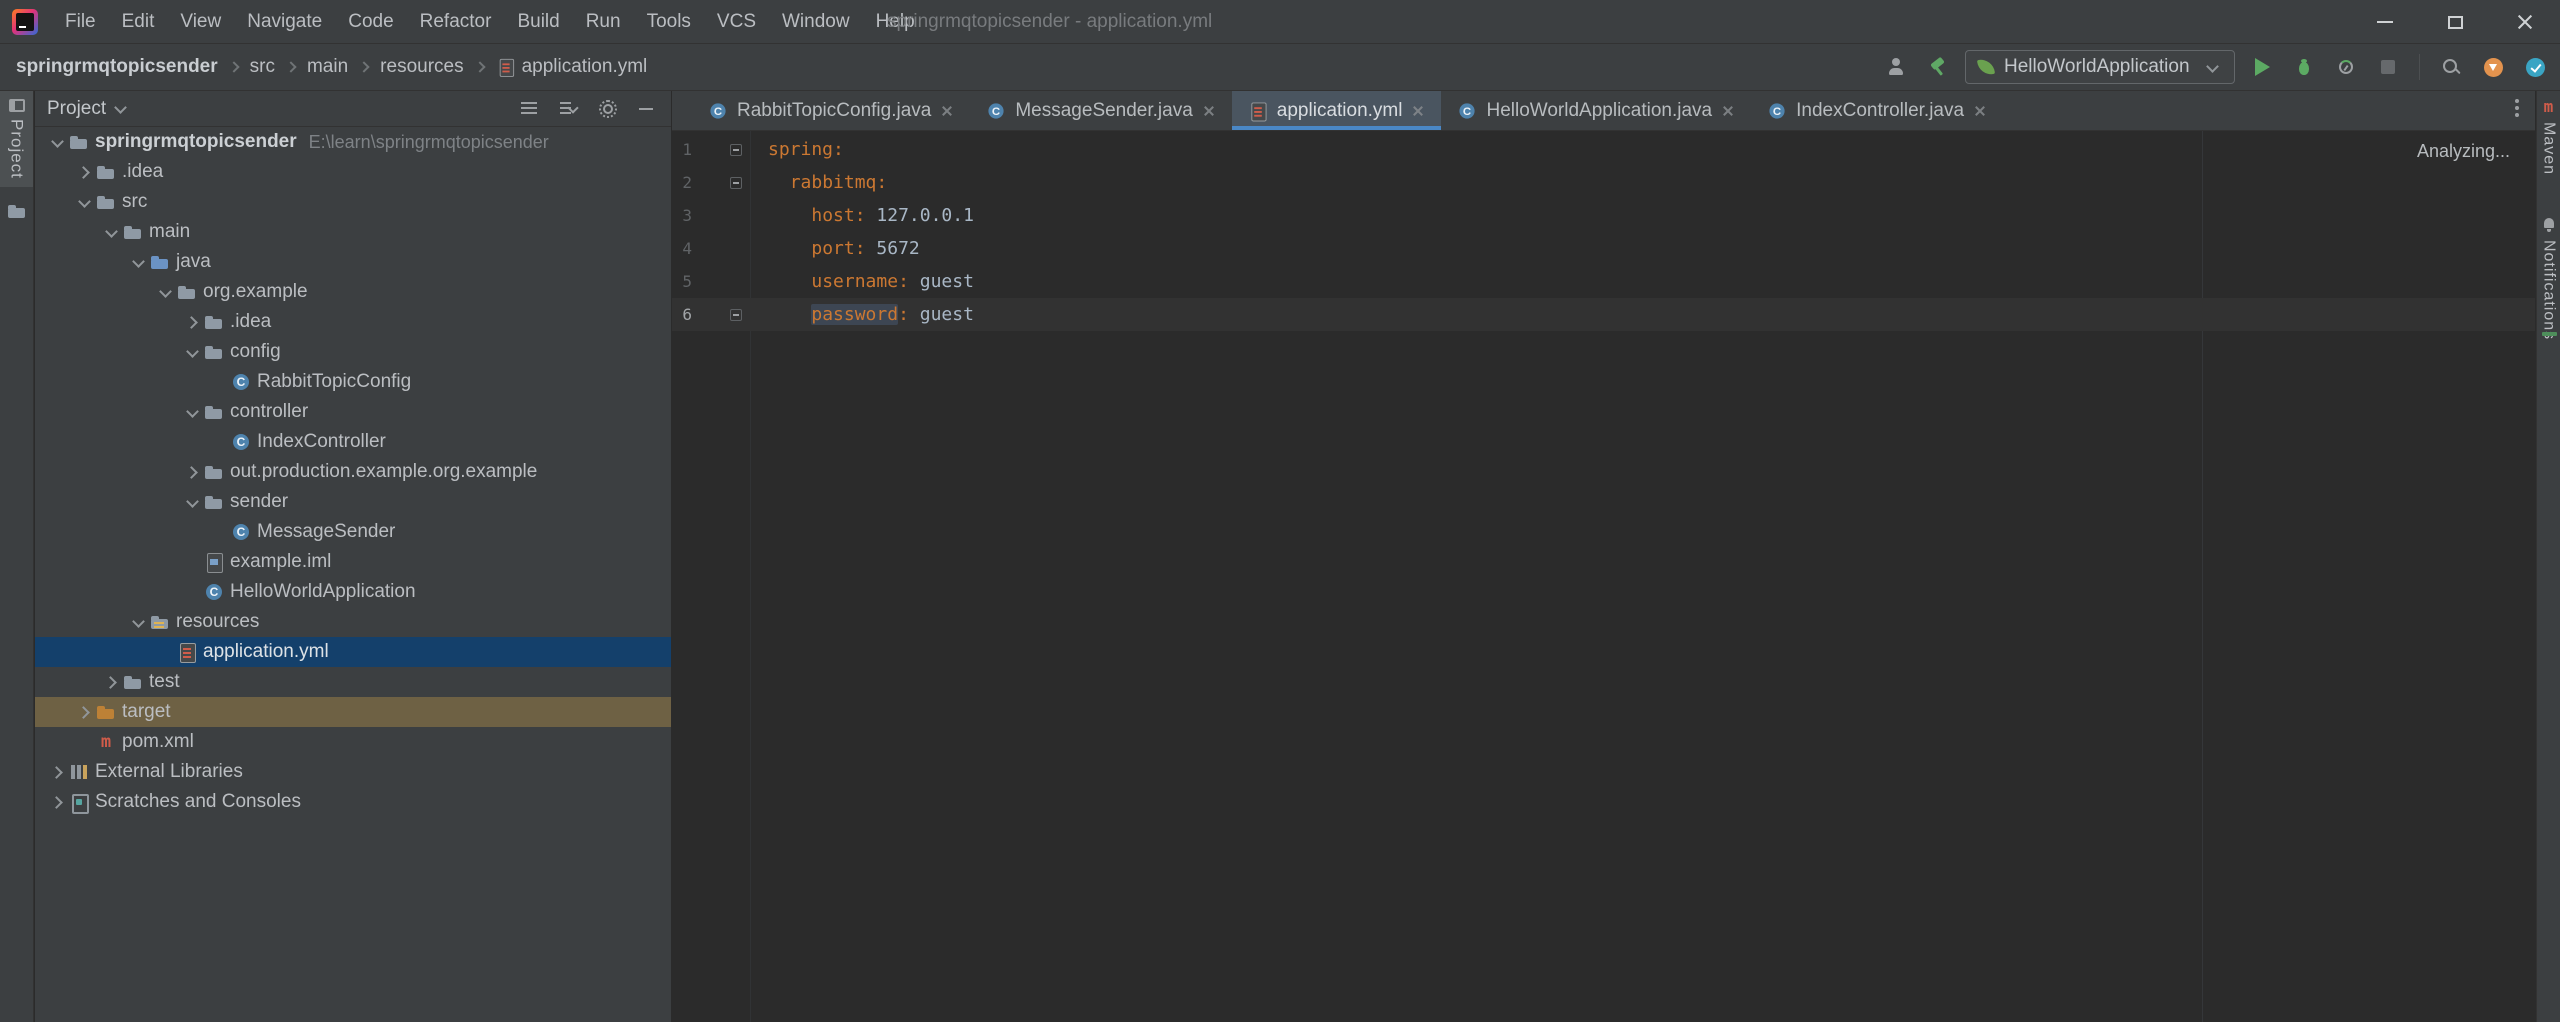  I want to click on line-number: 6, so click(687, 314).